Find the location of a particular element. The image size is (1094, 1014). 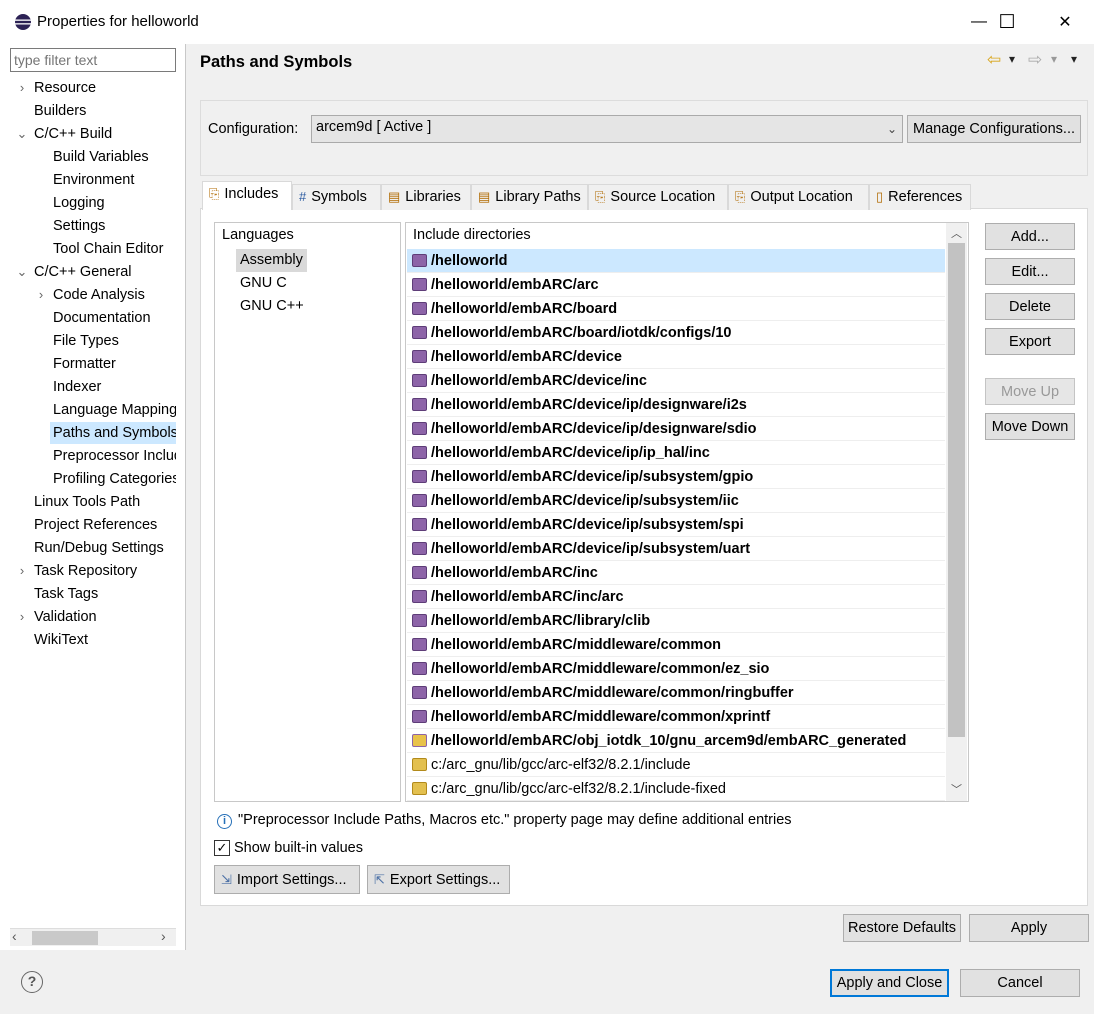

tree-item: Logging is located at coordinates (79, 203).